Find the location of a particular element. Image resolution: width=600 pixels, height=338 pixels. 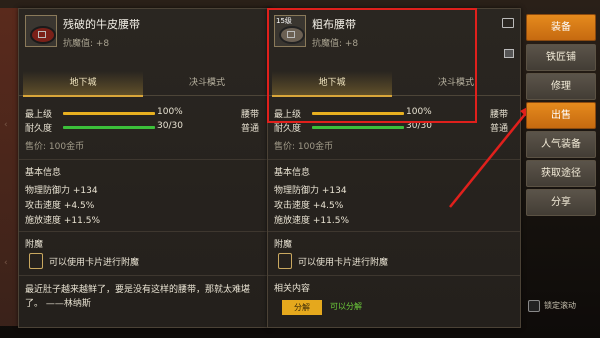

grade-bar is located at coordinates (109, 113).